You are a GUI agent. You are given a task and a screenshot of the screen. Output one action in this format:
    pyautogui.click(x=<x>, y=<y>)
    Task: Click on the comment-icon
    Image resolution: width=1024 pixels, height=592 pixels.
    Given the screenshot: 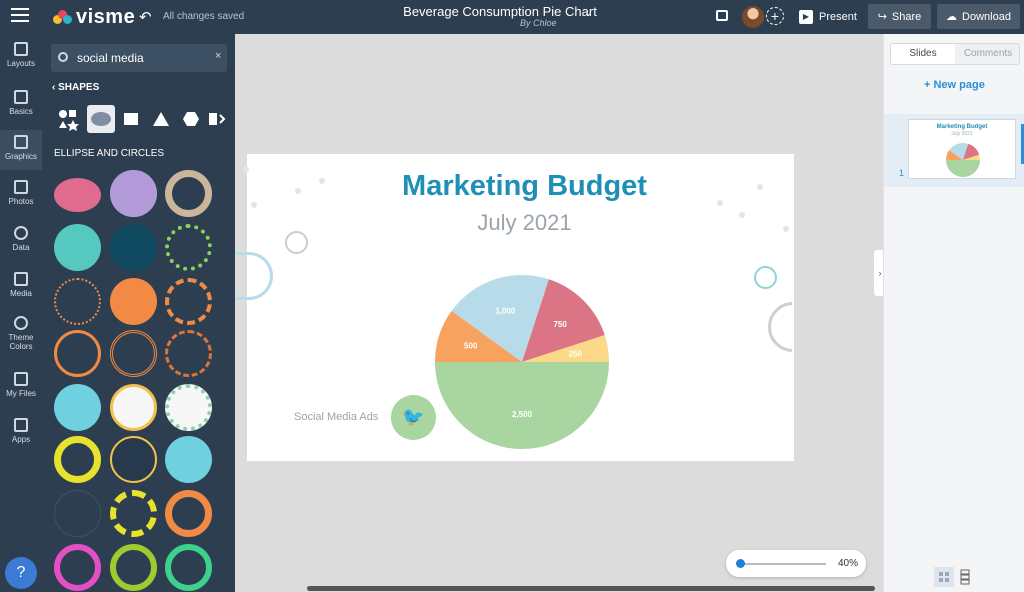 What is the action you would take?
    pyautogui.click(x=722, y=15)
    